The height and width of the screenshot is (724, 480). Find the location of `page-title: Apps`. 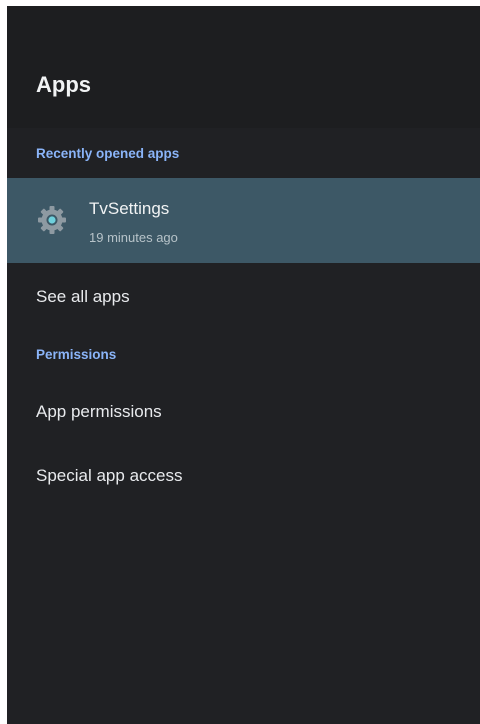

page-title: Apps is located at coordinates (63, 84).